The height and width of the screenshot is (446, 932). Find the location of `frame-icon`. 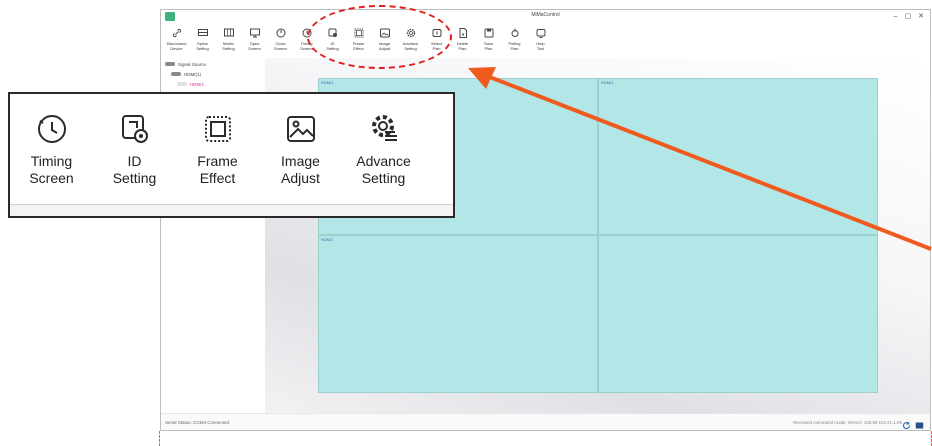

frame-icon is located at coordinates (217, 129).